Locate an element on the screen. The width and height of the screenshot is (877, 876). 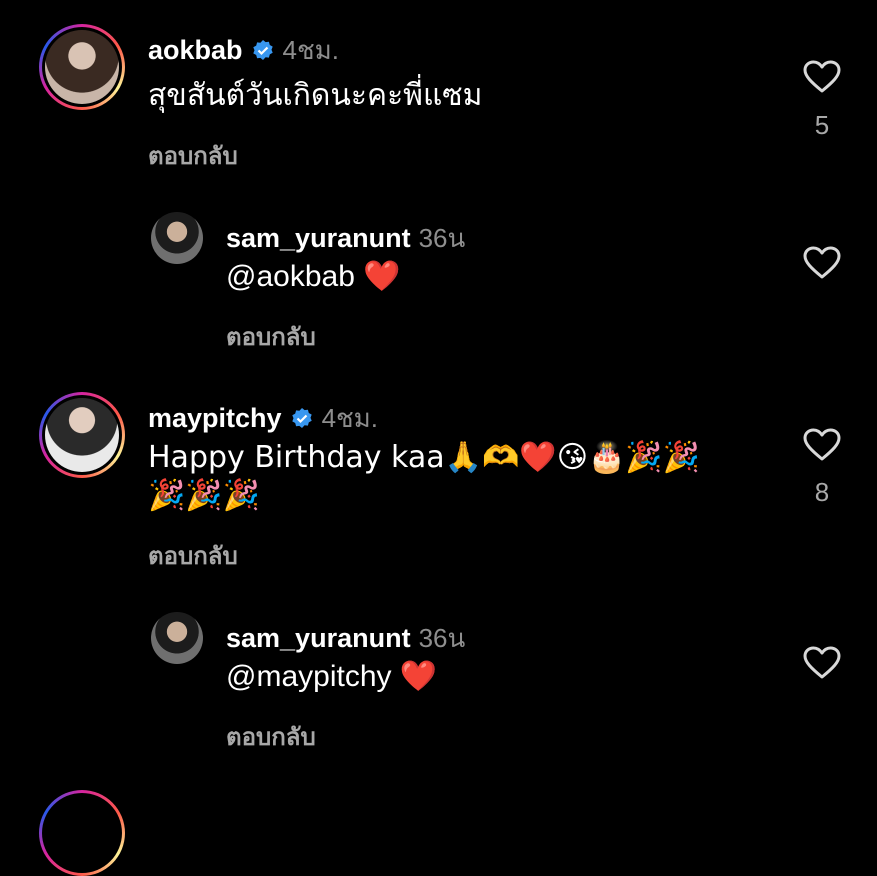
comment-text: สุขสันต์วันเกิดนะคะพี่แซม is located at coordinates (315, 95).